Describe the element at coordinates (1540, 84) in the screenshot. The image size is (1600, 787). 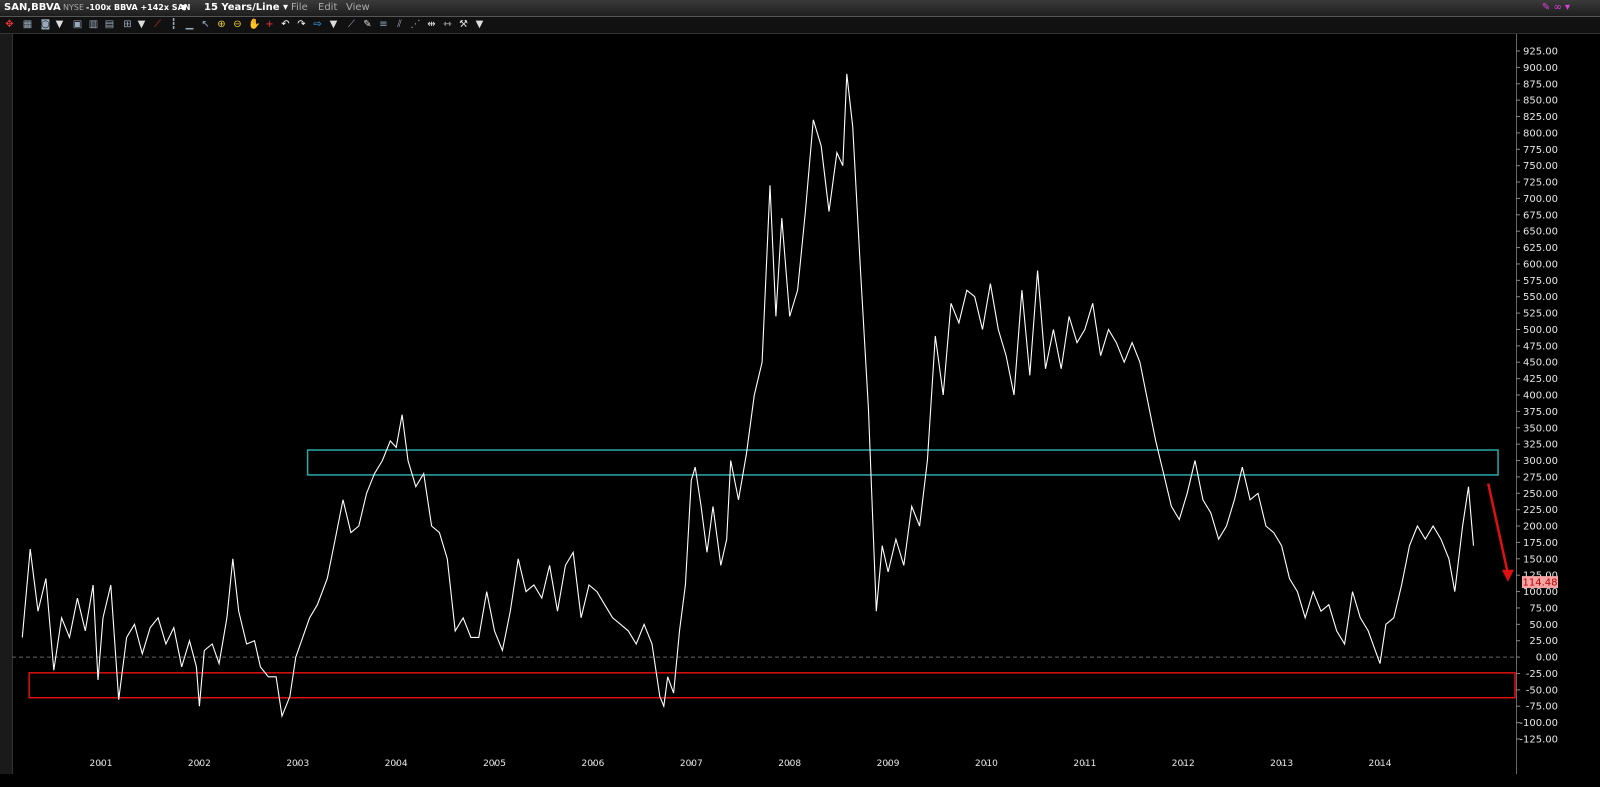
I see `y-tick-label: 875.00` at that location.